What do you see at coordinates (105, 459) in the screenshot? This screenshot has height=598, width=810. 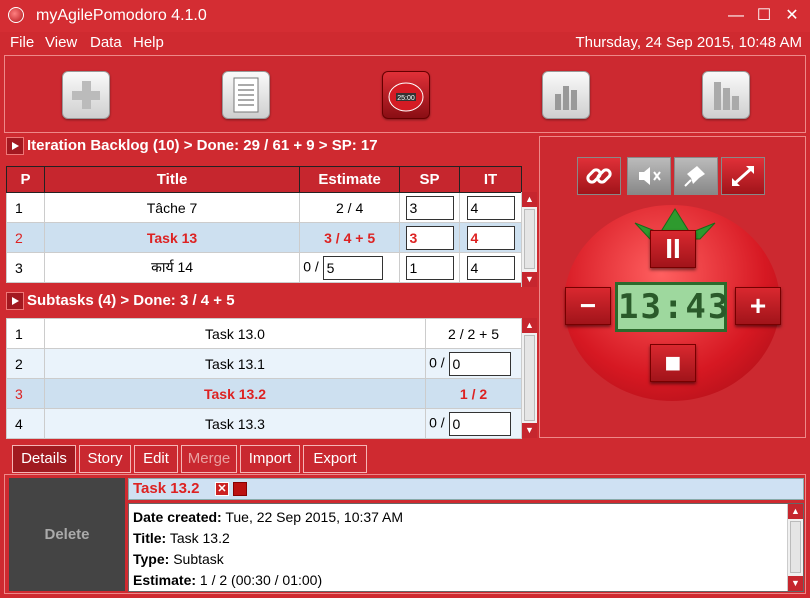 I see `tab-story: Story` at bounding box center [105, 459].